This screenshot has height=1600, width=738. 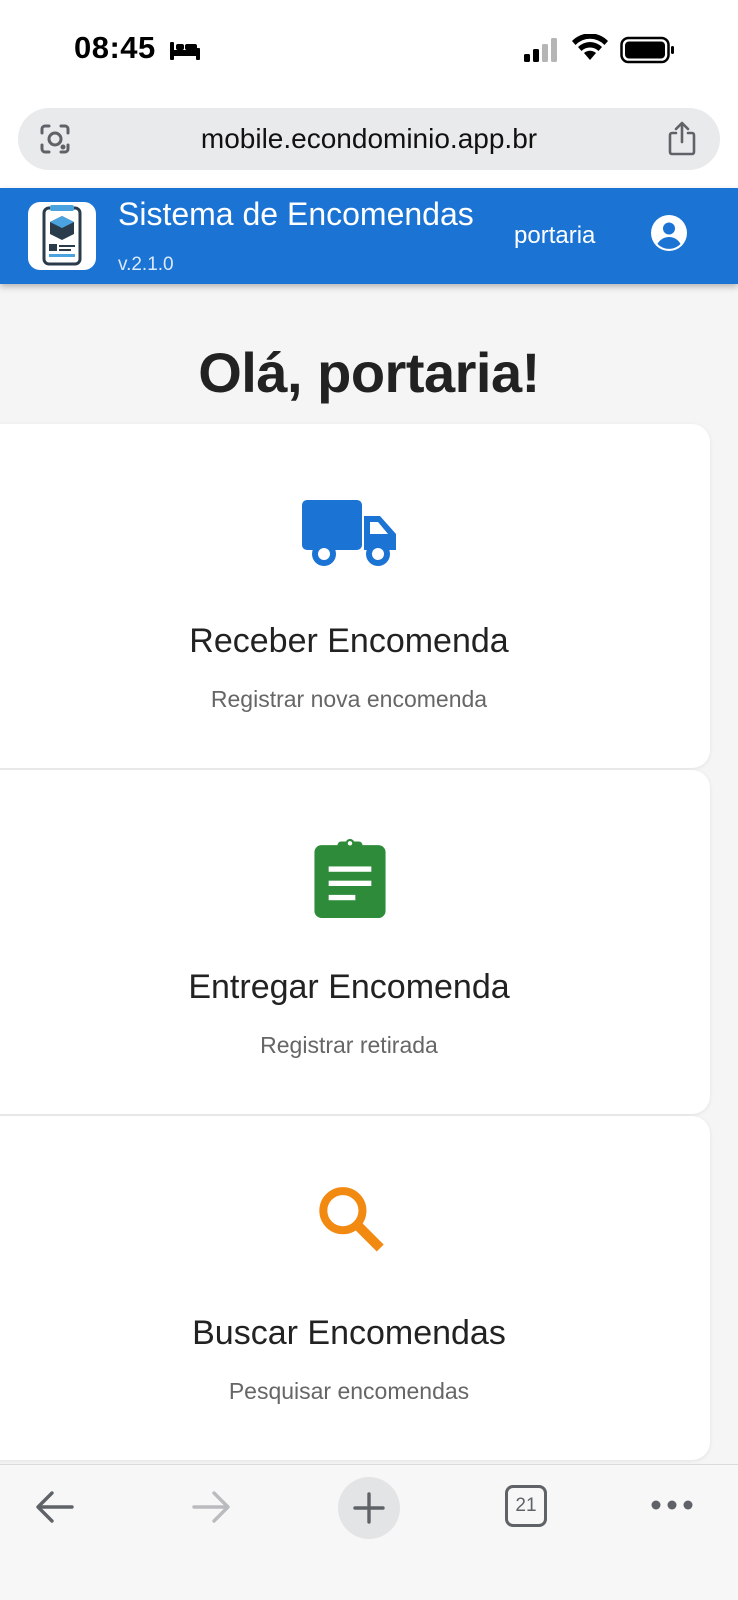 What do you see at coordinates (669, 233) in the screenshot?
I see `account-circle-icon` at bounding box center [669, 233].